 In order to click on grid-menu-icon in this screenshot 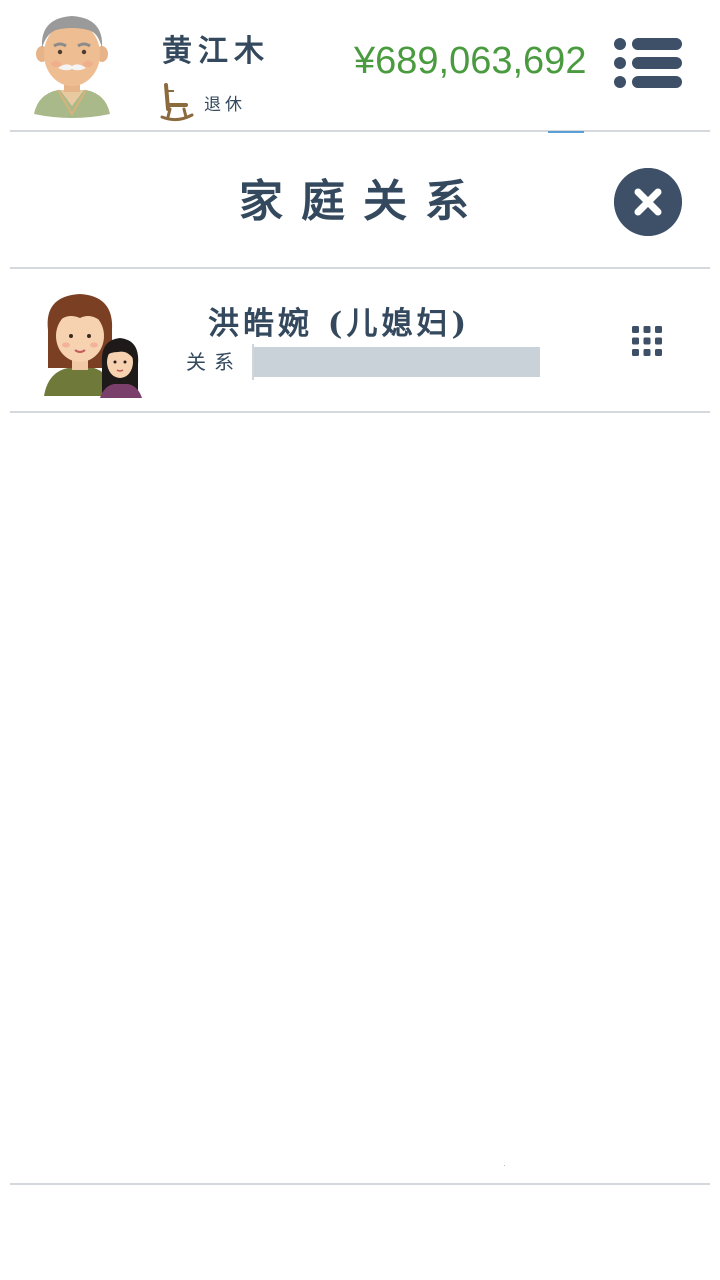, I will do `click(647, 341)`.